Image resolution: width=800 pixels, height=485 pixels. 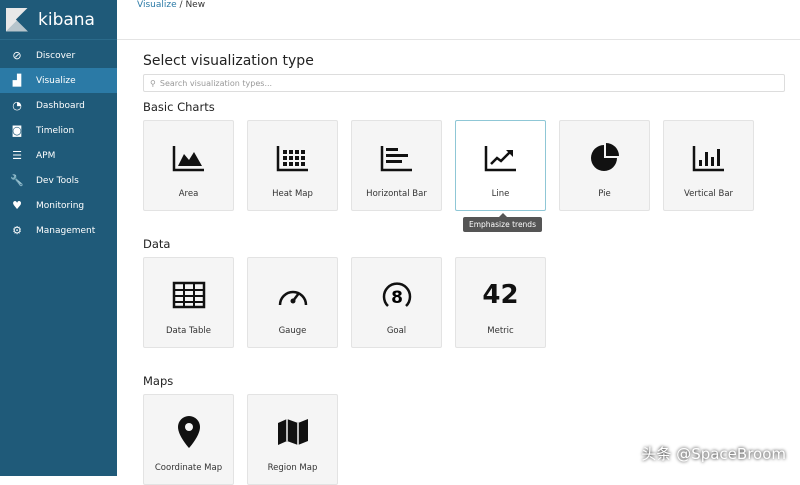 I want to click on section-title: Data, so click(x=157, y=244).